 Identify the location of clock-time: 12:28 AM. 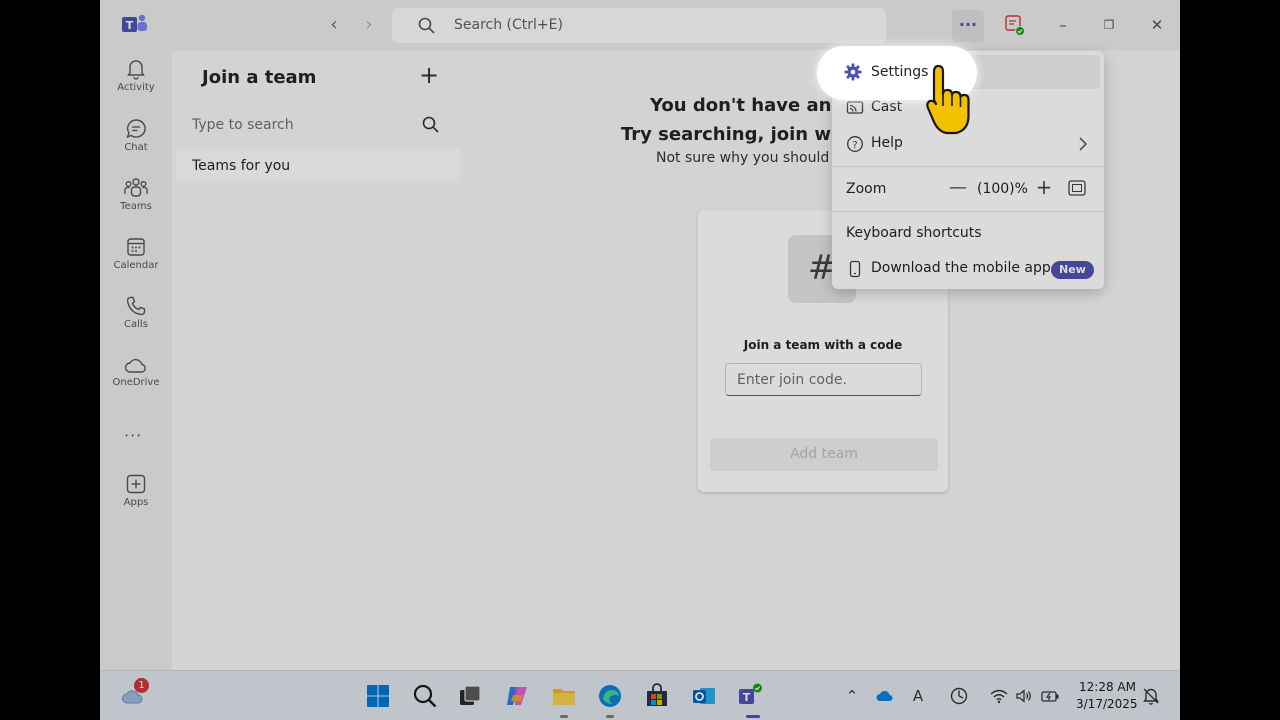
(1107, 687).